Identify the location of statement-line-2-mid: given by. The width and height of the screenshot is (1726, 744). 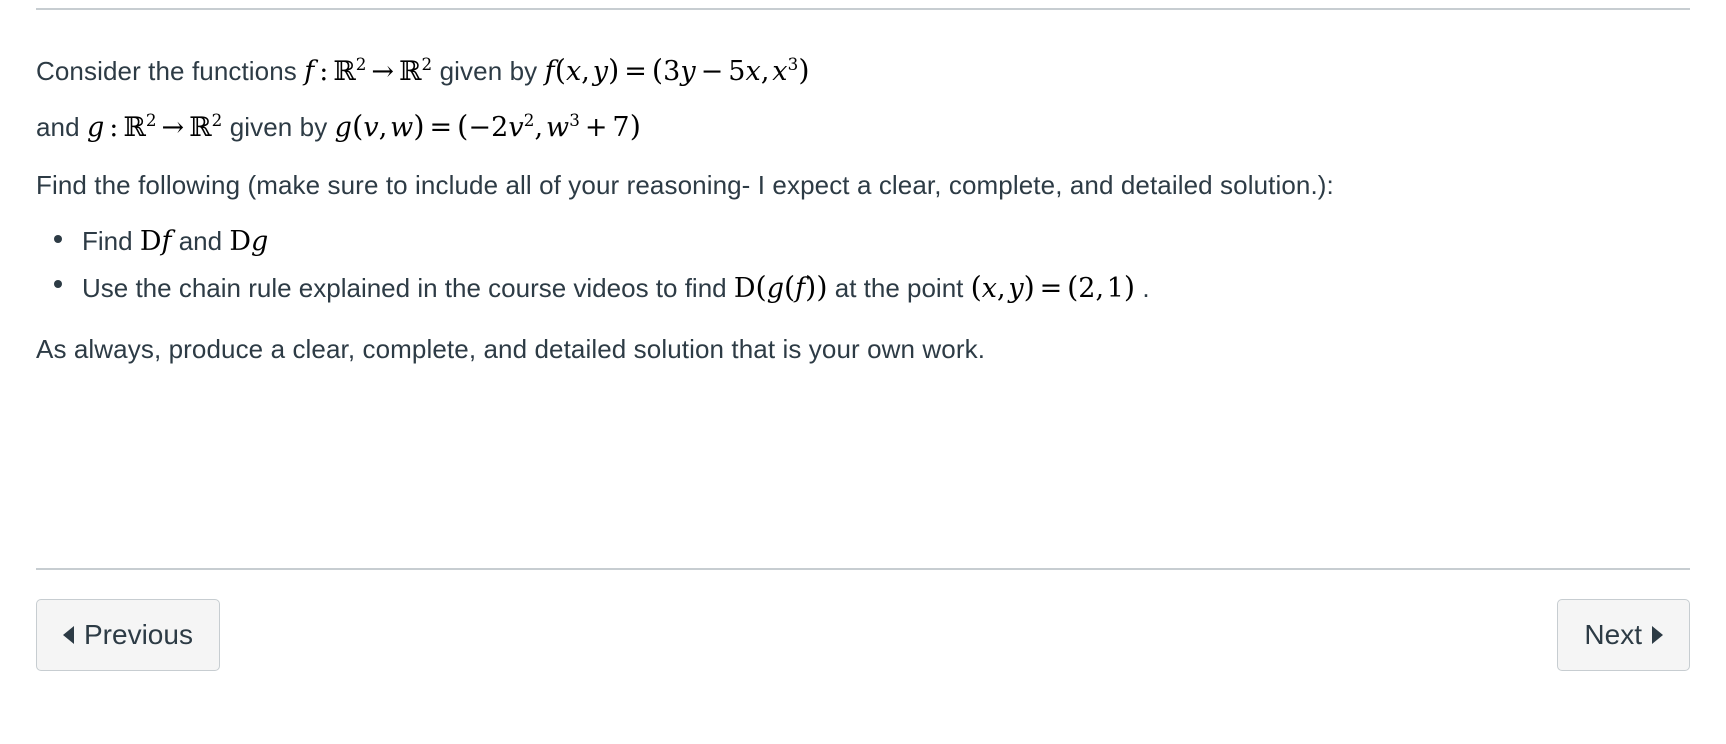
(278, 126).